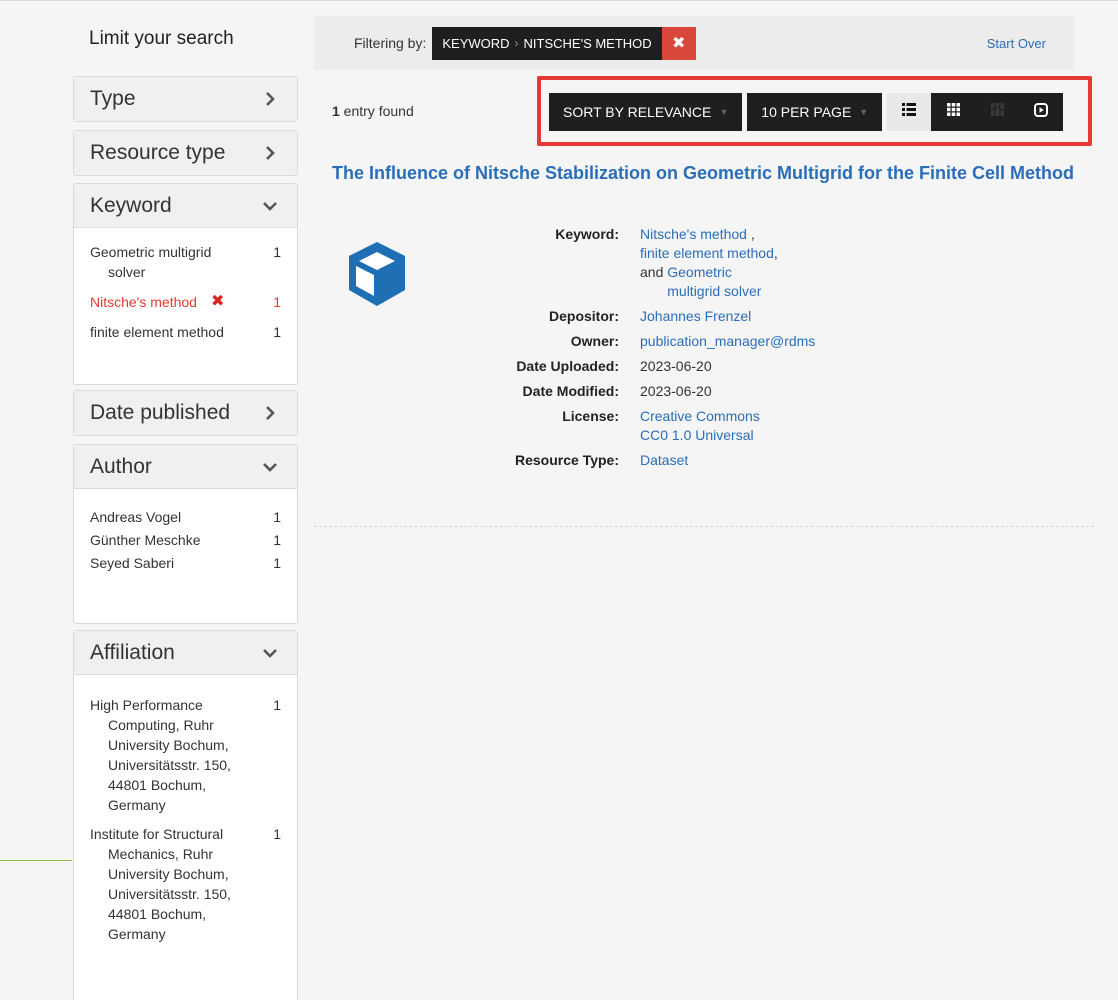  What do you see at coordinates (185, 563) in the screenshot?
I see `list-item: Seyed Saberi 1` at bounding box center [185, 563].